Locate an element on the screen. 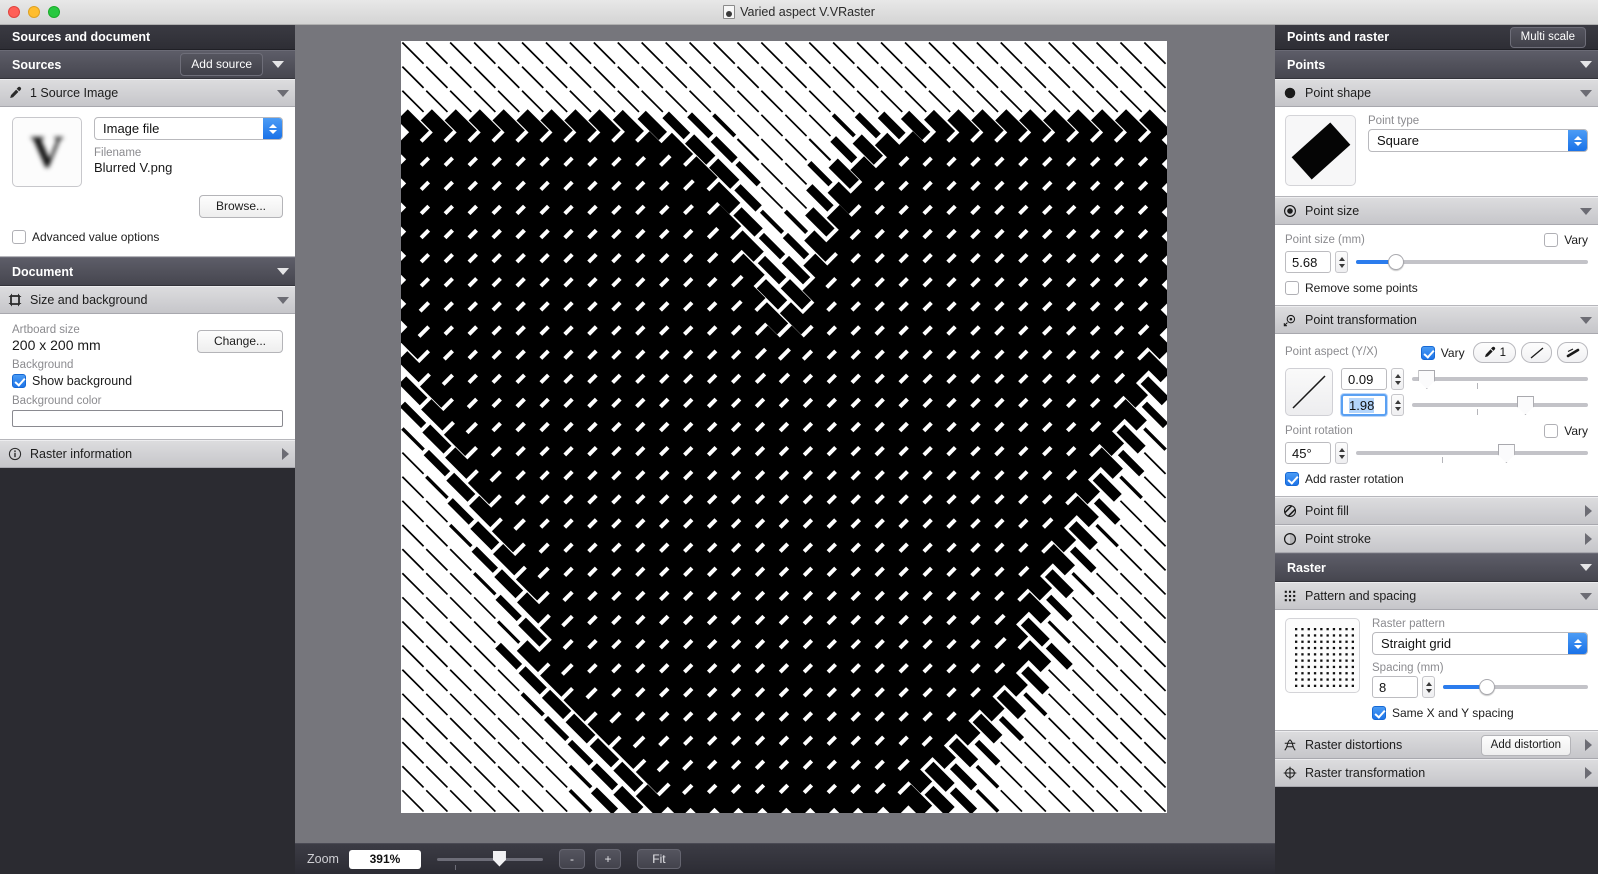 The image size is (1598, 874). rotated-square-icon is located at coordinates (1320, 150).